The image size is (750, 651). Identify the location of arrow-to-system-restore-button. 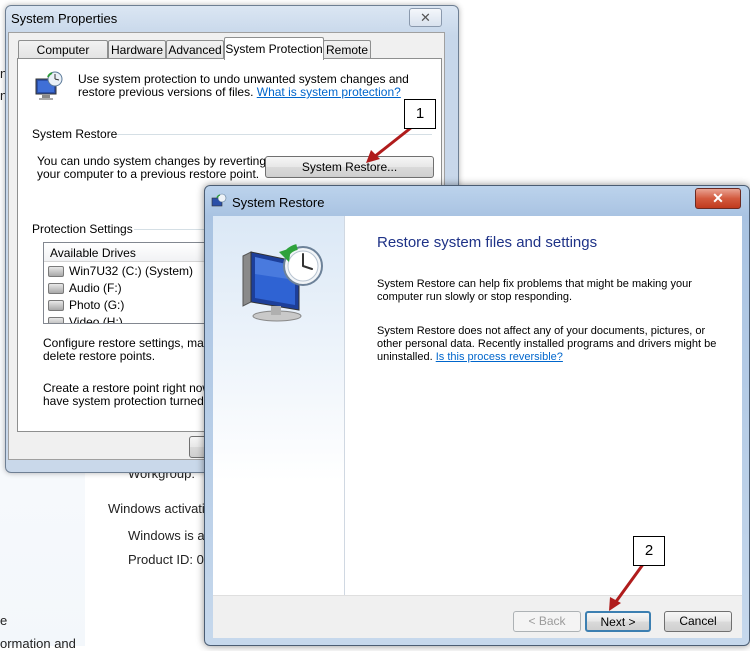
(393, 142).